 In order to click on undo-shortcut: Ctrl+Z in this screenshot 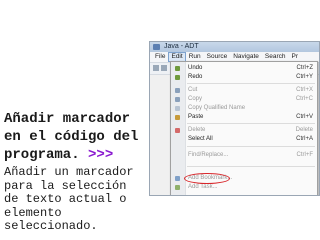, I will do `click(305, 68)`.